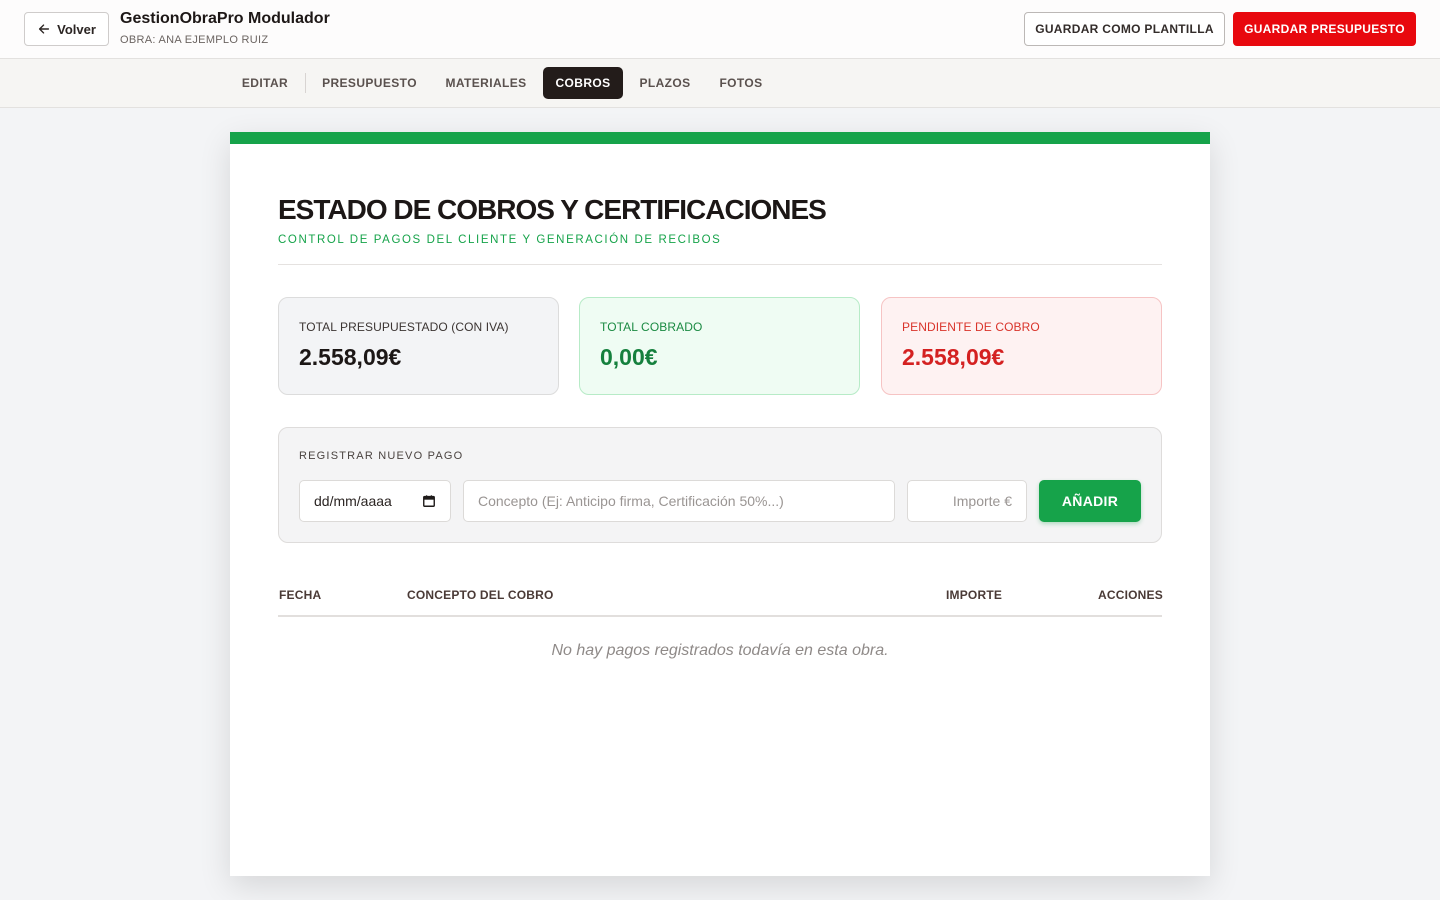 This screenshot has height=900, width=1440. I want to click on stat-total-budgeted: TOTAL PRESUPUESTADO (CON IVA) 2.558,09€, so click(418, 346).